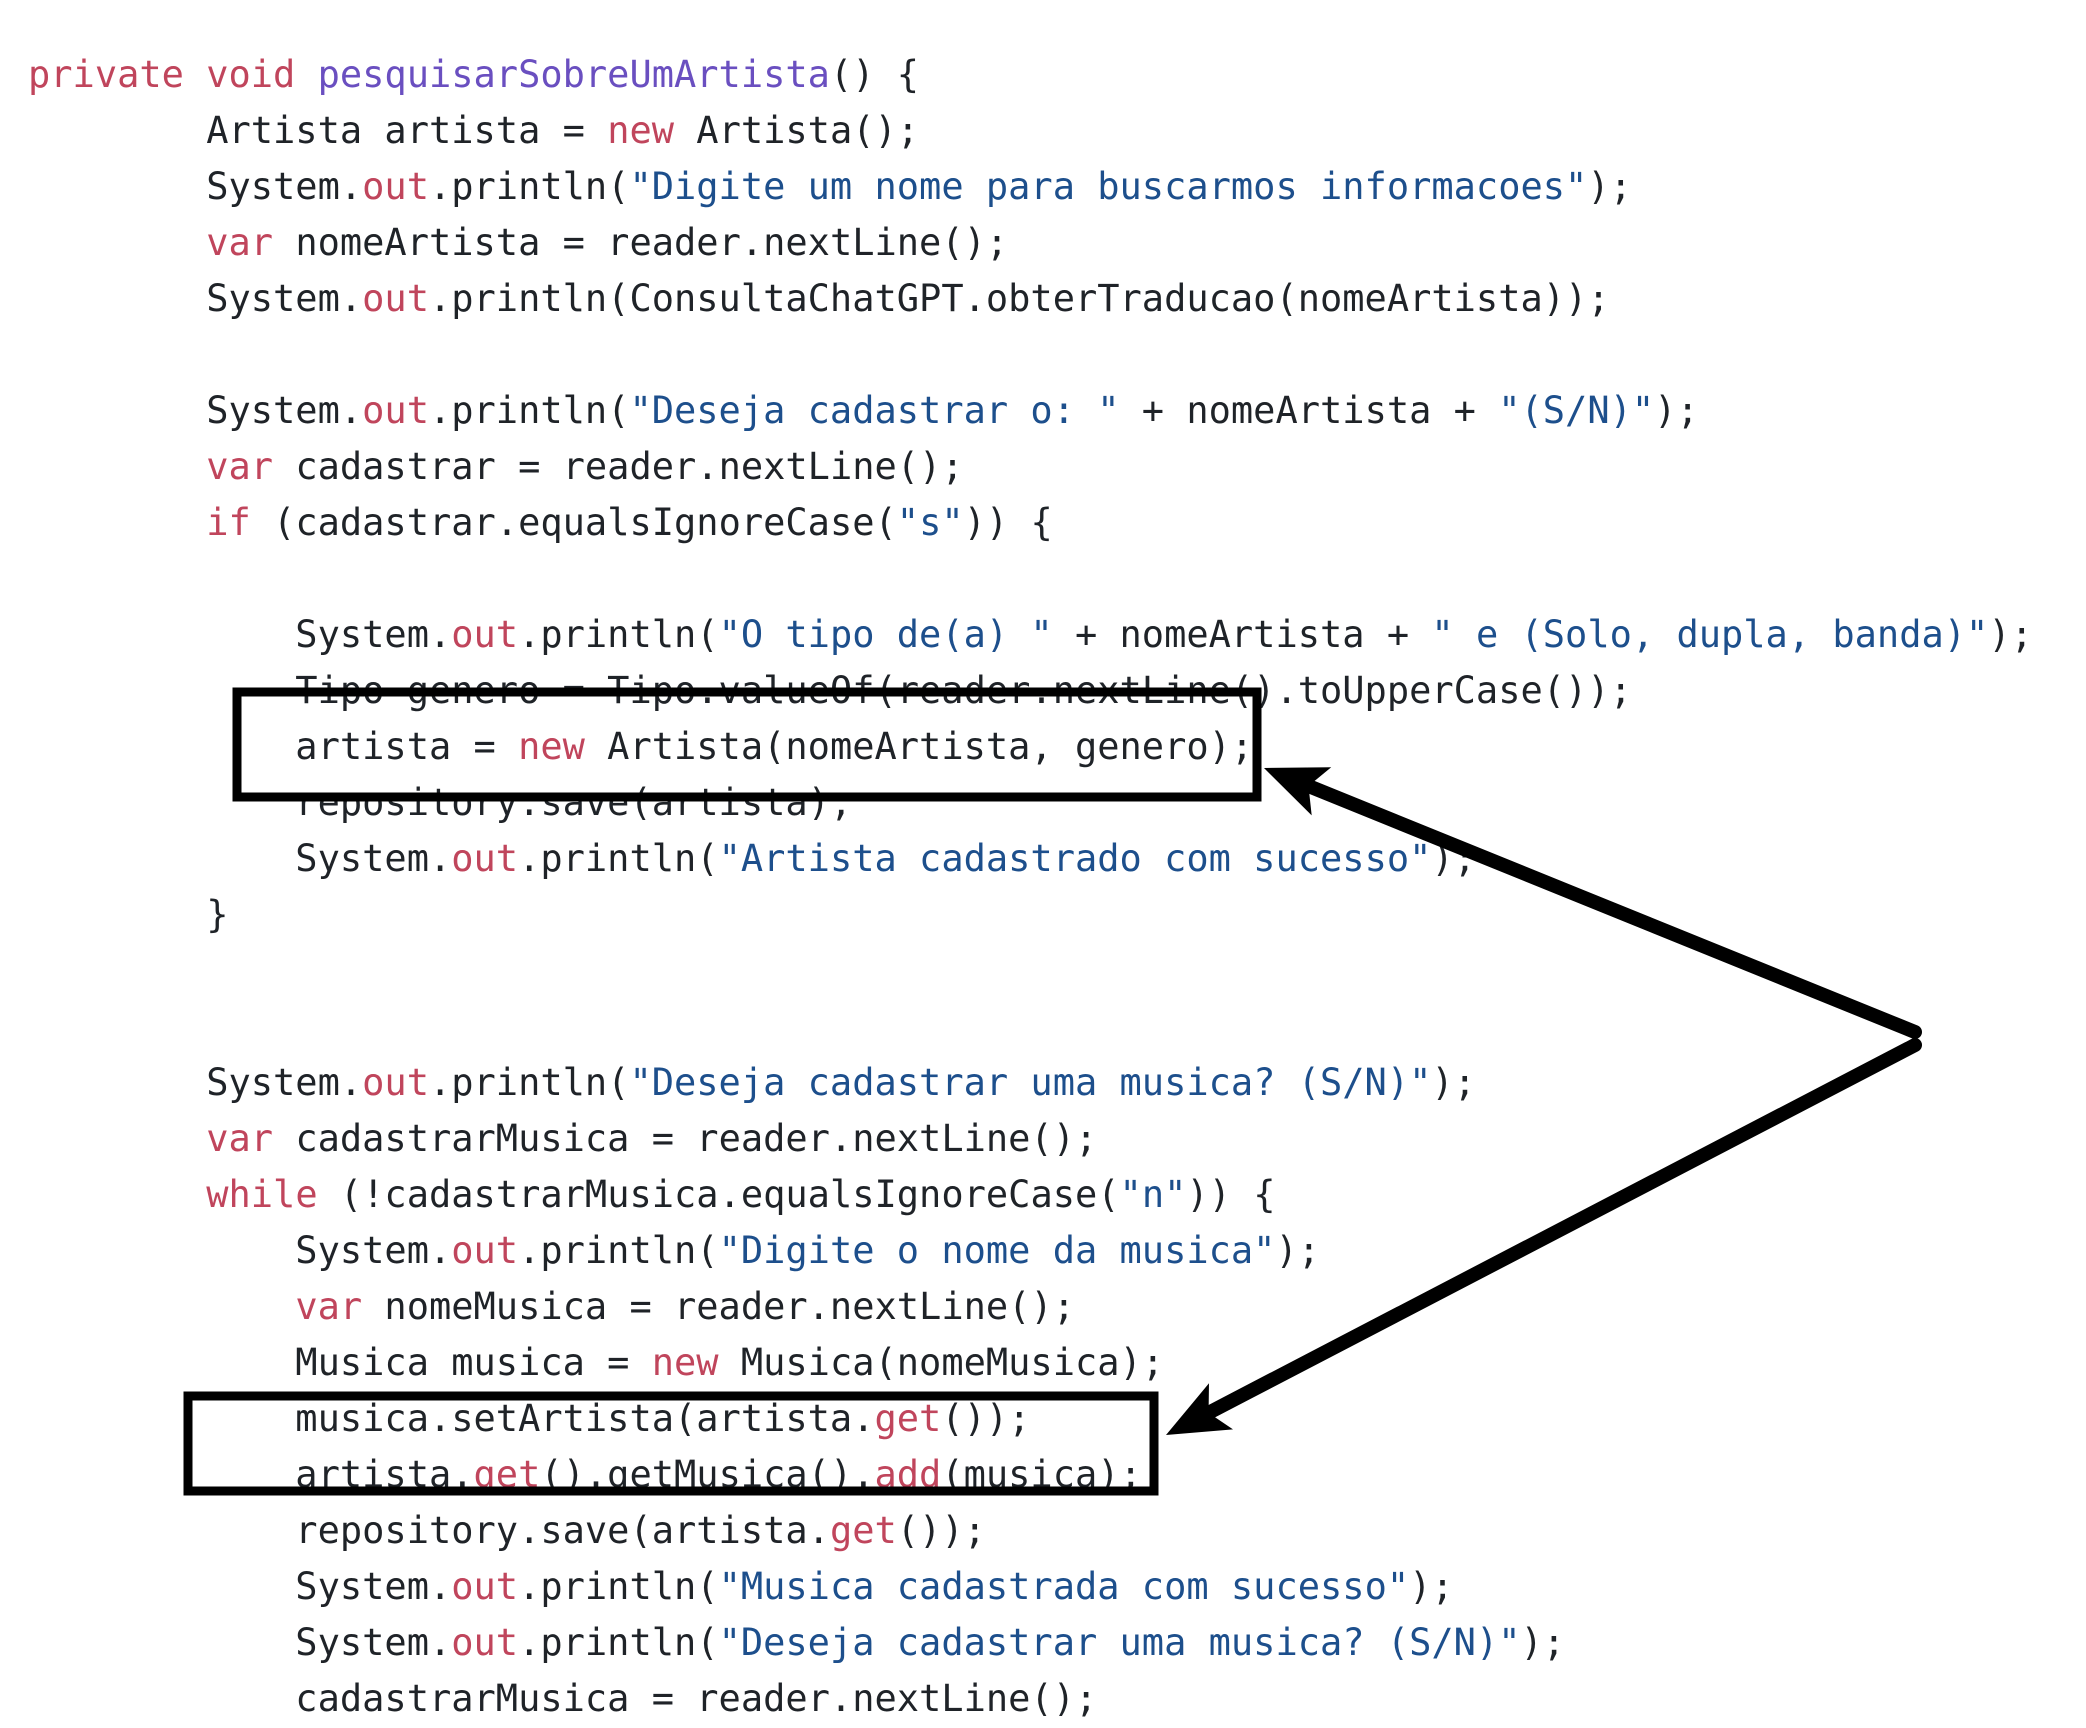 This screenshot has height=1728, width=2086. Describe the element at coordinates (1576, 410) in the screenshot. I see `code-token-str: "(S/N)"` at that location.